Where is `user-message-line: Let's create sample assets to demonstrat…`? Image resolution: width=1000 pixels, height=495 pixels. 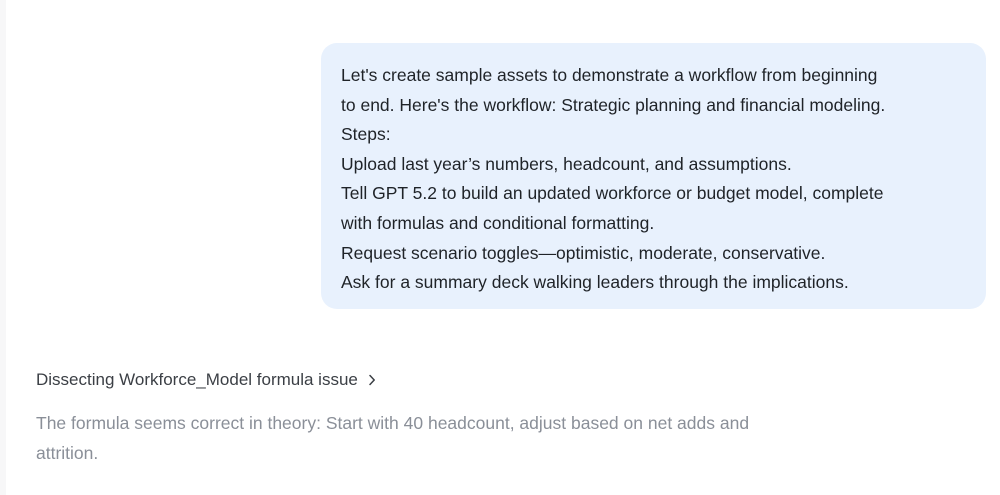 user-message-line: Let's create sample assets to demonstrat… is located at coordinates (609, 75).